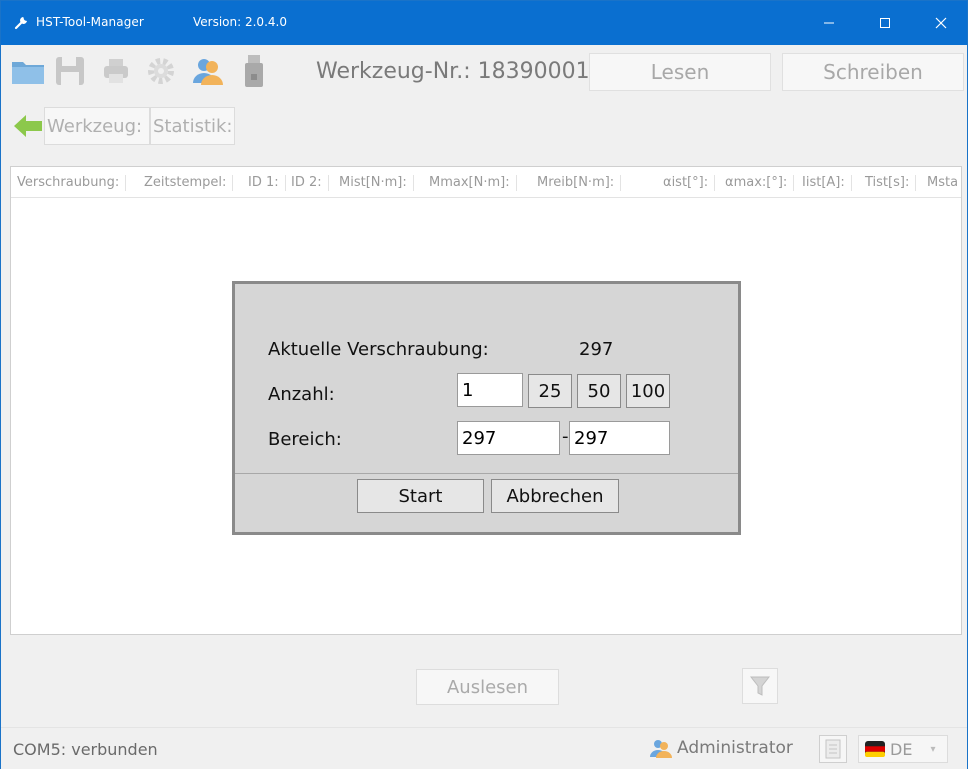 The width and height of the screenshot is (968, 769). I want to click on language-select: DE ▾, so click(903, 749).